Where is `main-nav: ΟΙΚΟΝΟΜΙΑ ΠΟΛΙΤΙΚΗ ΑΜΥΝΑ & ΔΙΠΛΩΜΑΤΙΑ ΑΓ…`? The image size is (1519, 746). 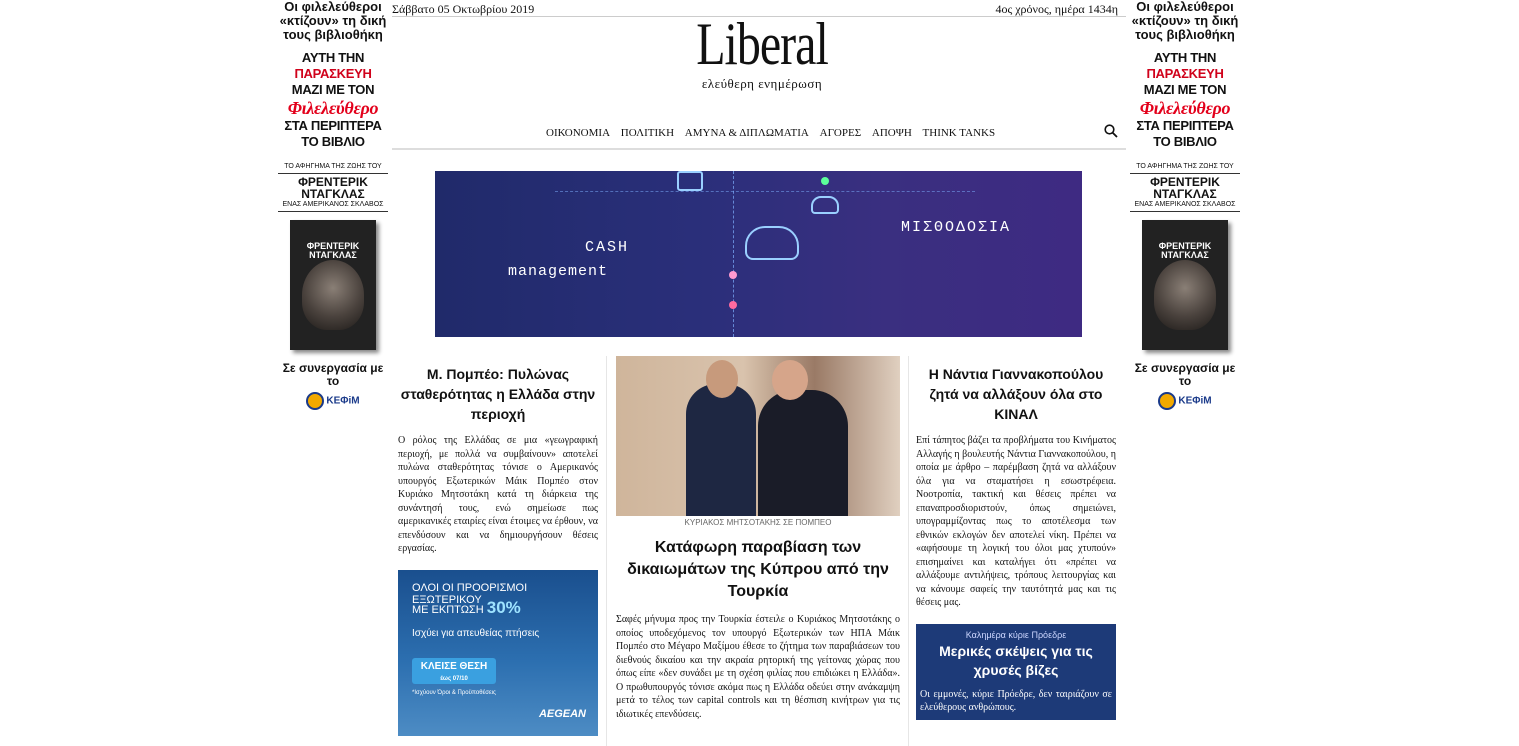 main-nav: ΟΙΚΟΝΟΜΙΑ ΠΟΛΙΤΙΚΗ ΑΜΥΝΑ & ΔΙΠΛΩΜΑΤΙΑ ΑΓ… is located at coordinates (770, 133).